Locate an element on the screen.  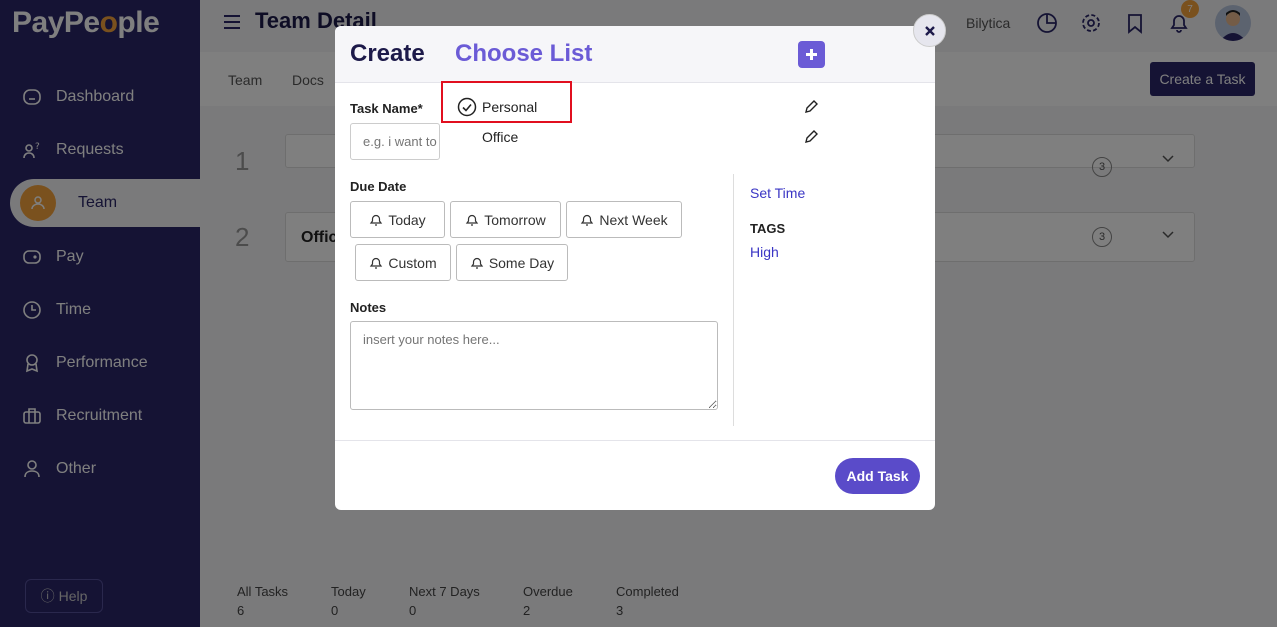
task-name-label: Task Name* is located at coordinates (386, 108).